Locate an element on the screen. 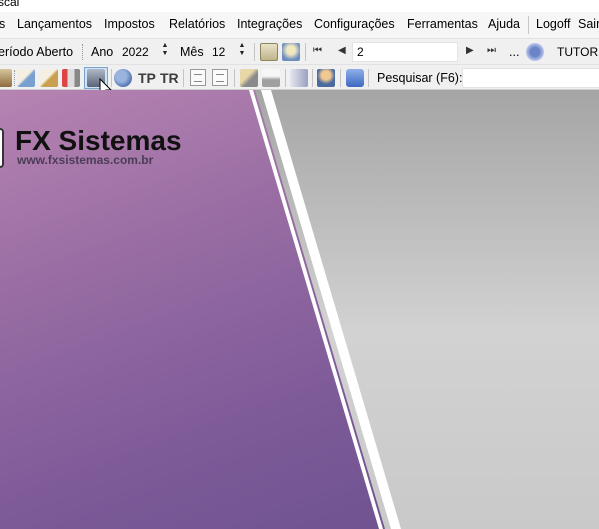 Image resolution: width=599 pixels, height=529 pixels. record-number-input: 2 is located at coordinates (405, 52).